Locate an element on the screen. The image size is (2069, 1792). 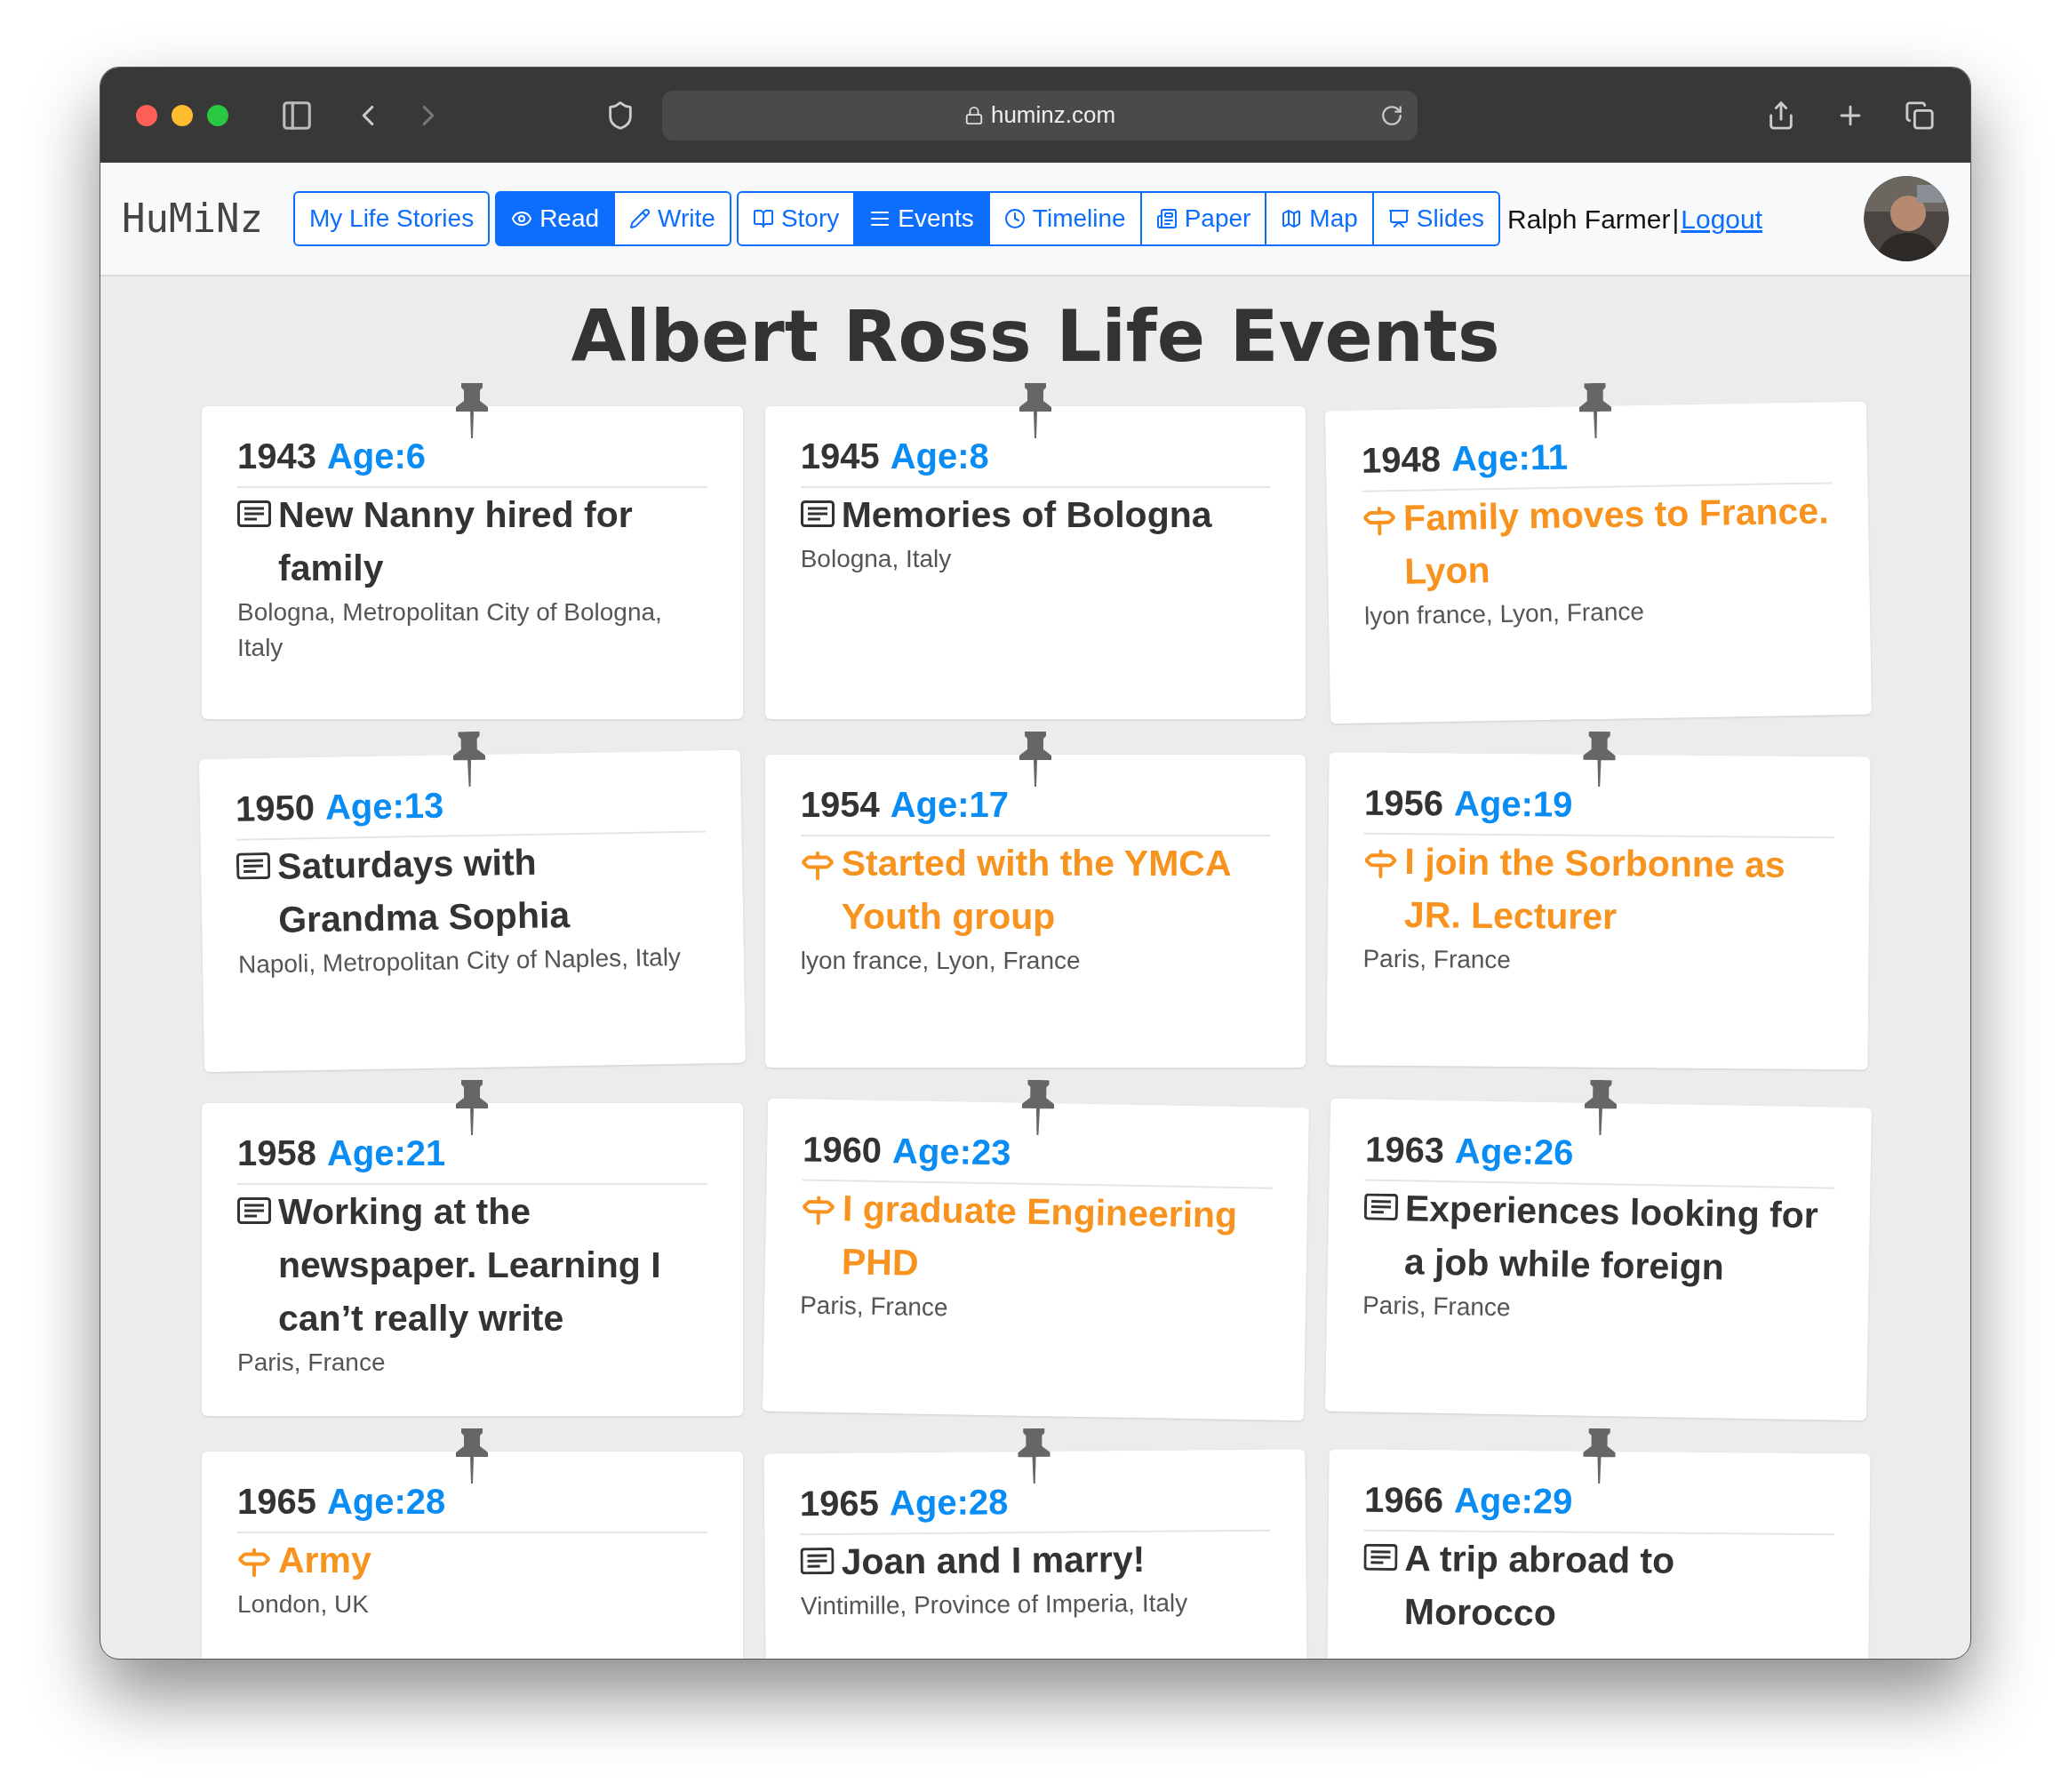
nav-tab: Timeline is located at coordinates (1065, 218).